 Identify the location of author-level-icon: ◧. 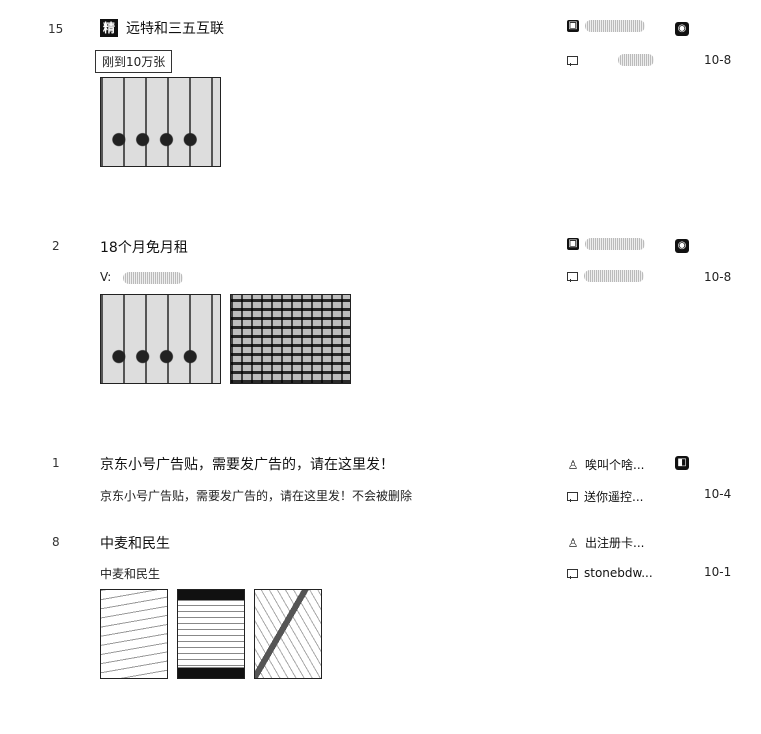
(682, 463).